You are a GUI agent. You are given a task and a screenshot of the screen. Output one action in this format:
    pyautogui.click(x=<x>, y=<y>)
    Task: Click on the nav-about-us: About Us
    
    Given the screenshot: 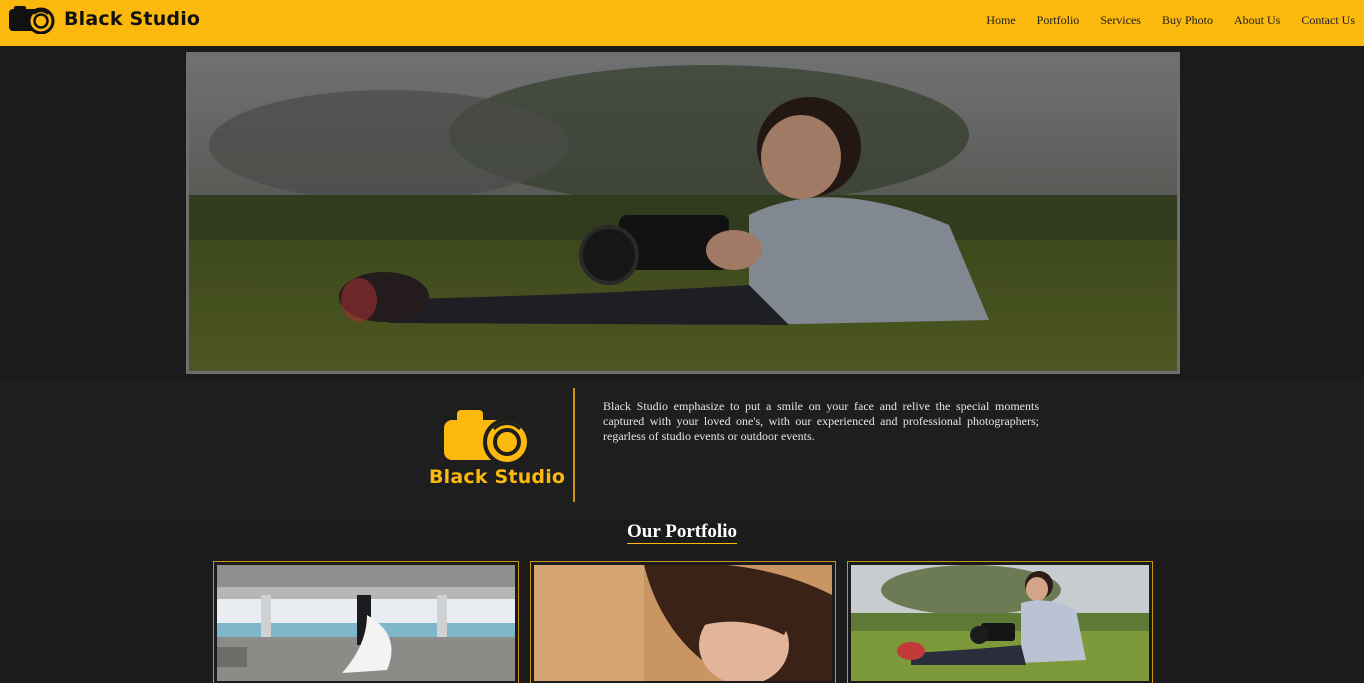 What is the action you would take?
    pyautogui.click(x=1257, y=20)
    